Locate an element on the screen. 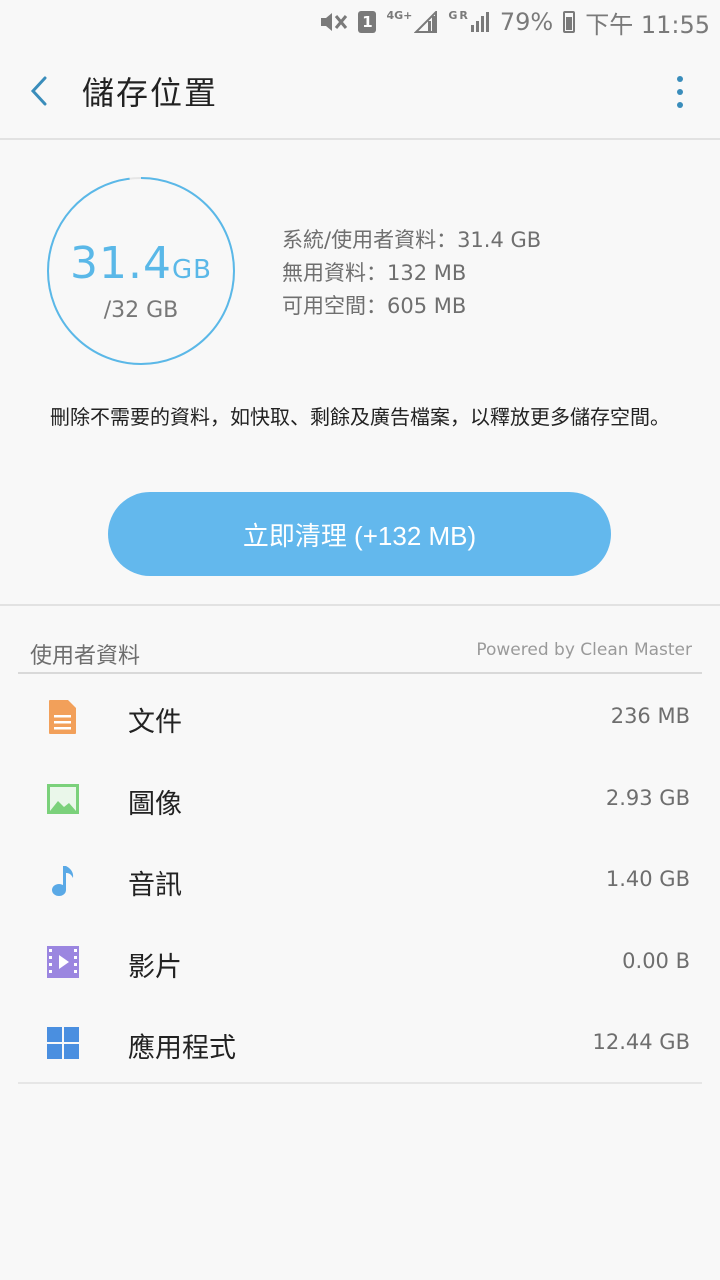  storage-stats: 系統/使用者資料：31.4 GB 無用資料：132 MB 可用空間：605 MB is located at coordinates (411, 273).